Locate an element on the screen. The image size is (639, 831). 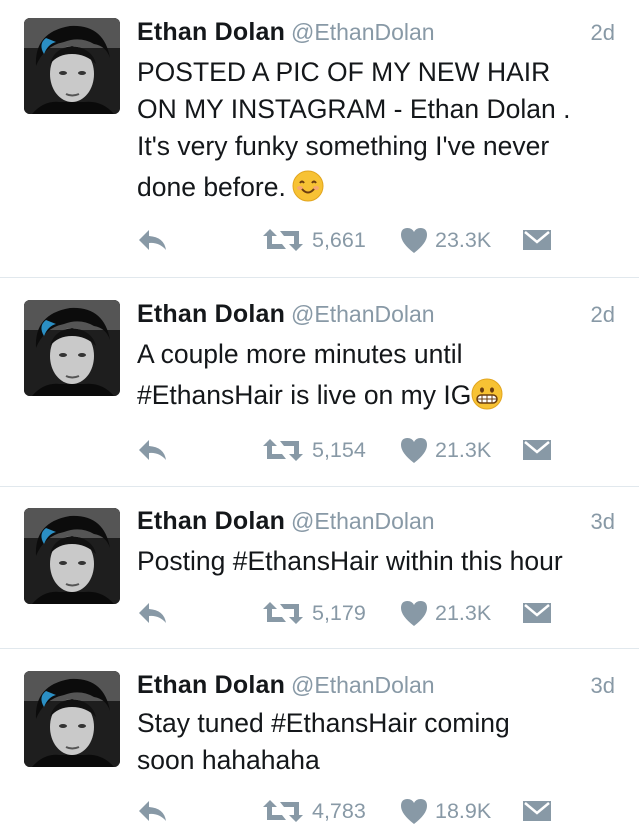
smiling-face-icon is located at coordinates (308, 186).